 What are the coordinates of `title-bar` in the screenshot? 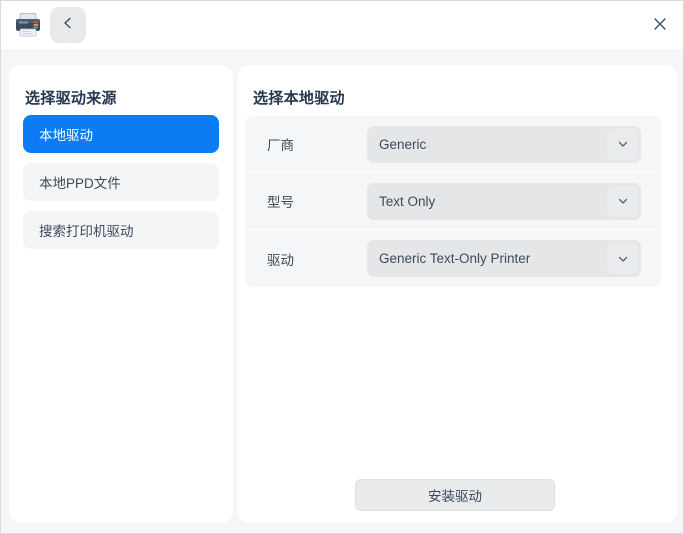 It's located at (342, 25).